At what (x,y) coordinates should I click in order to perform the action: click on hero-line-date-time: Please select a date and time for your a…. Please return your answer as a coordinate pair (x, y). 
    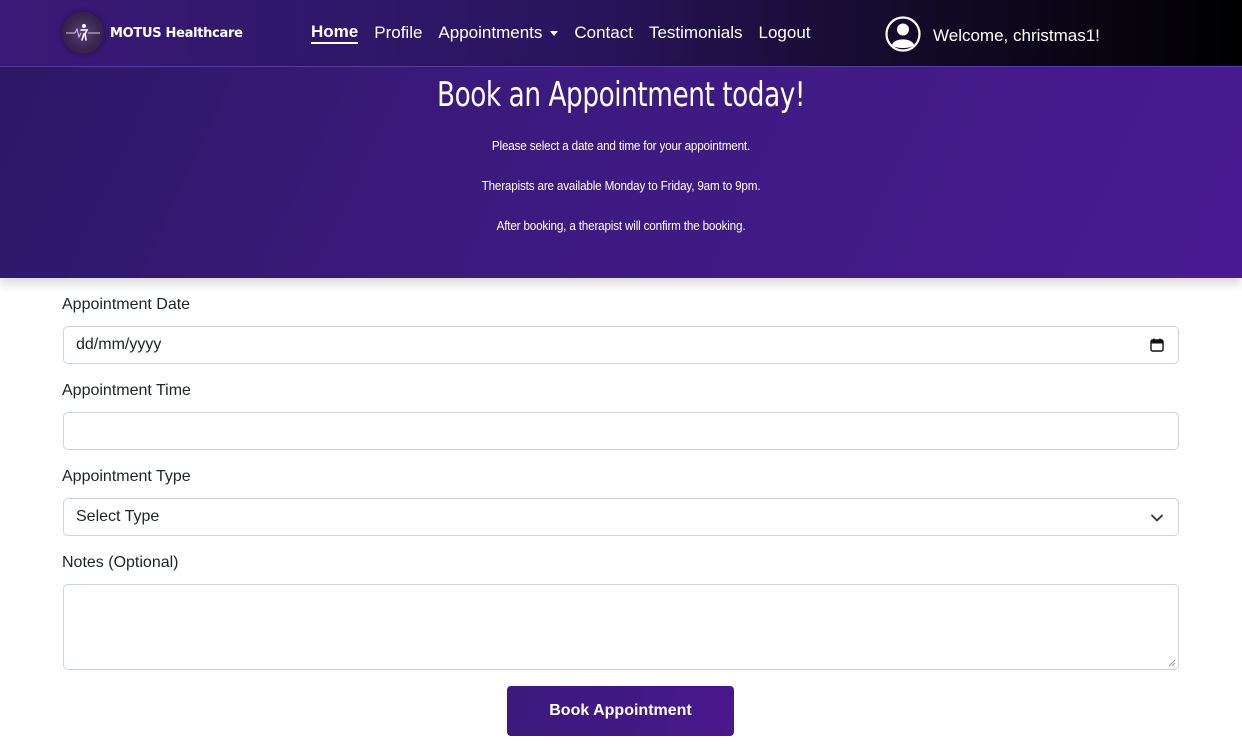
    Looking at the image, I should click on (621, 145).